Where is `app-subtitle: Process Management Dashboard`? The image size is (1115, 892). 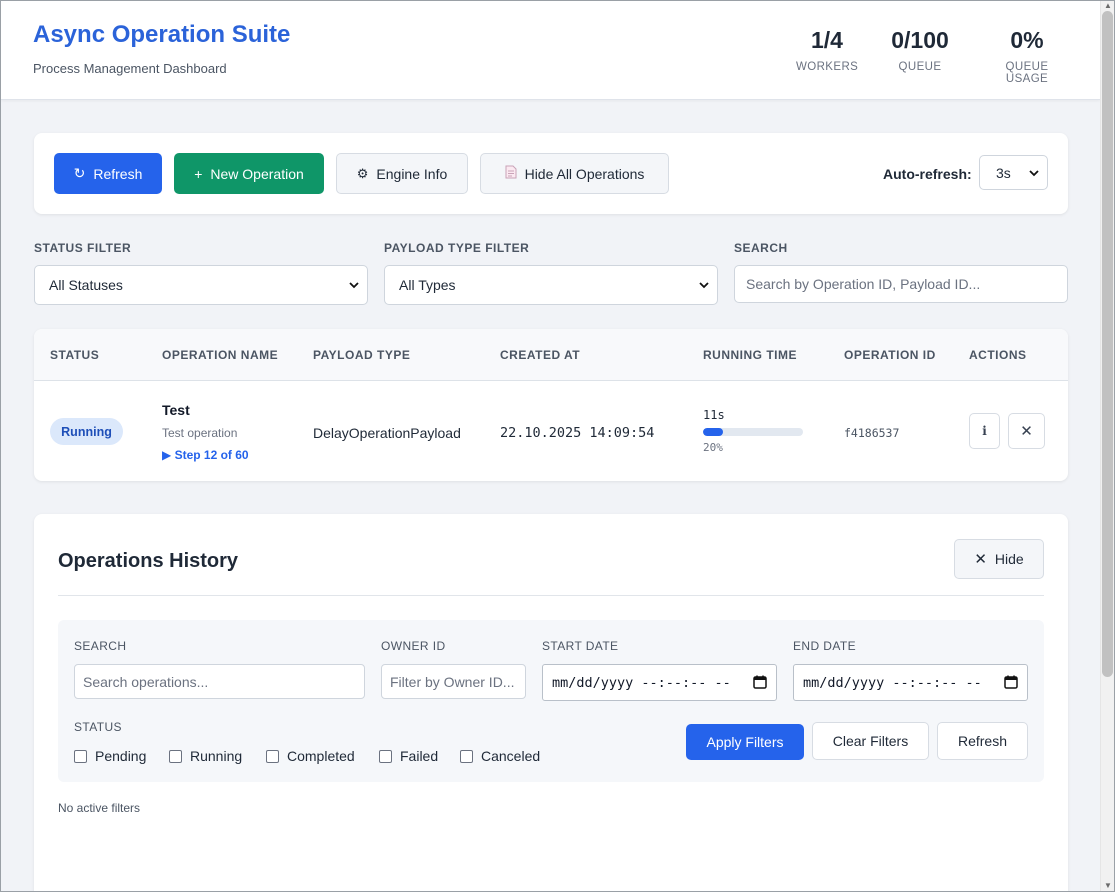
app-subtitle: Process Management Dashboard is located at coordinates (130, 68).